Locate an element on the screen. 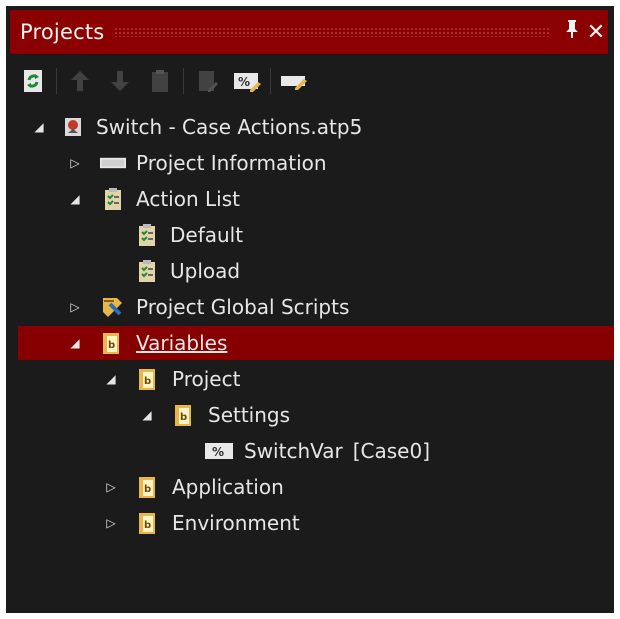  move-up-button is located at coordinates (80, 81).